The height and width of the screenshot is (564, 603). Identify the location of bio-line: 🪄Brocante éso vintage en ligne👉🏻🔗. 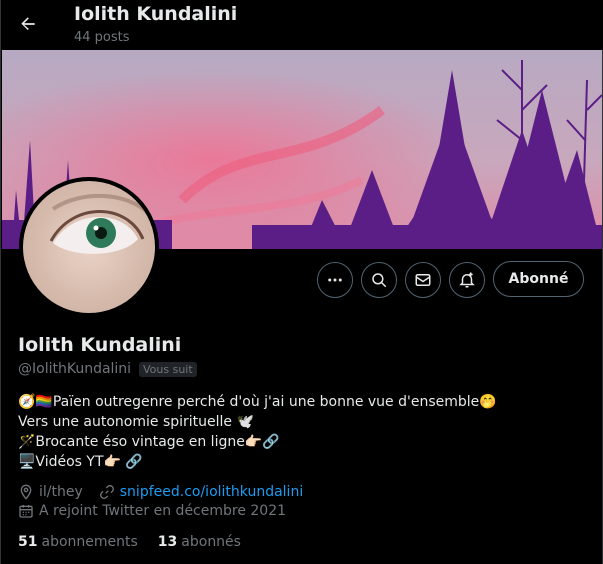
(149, 442).